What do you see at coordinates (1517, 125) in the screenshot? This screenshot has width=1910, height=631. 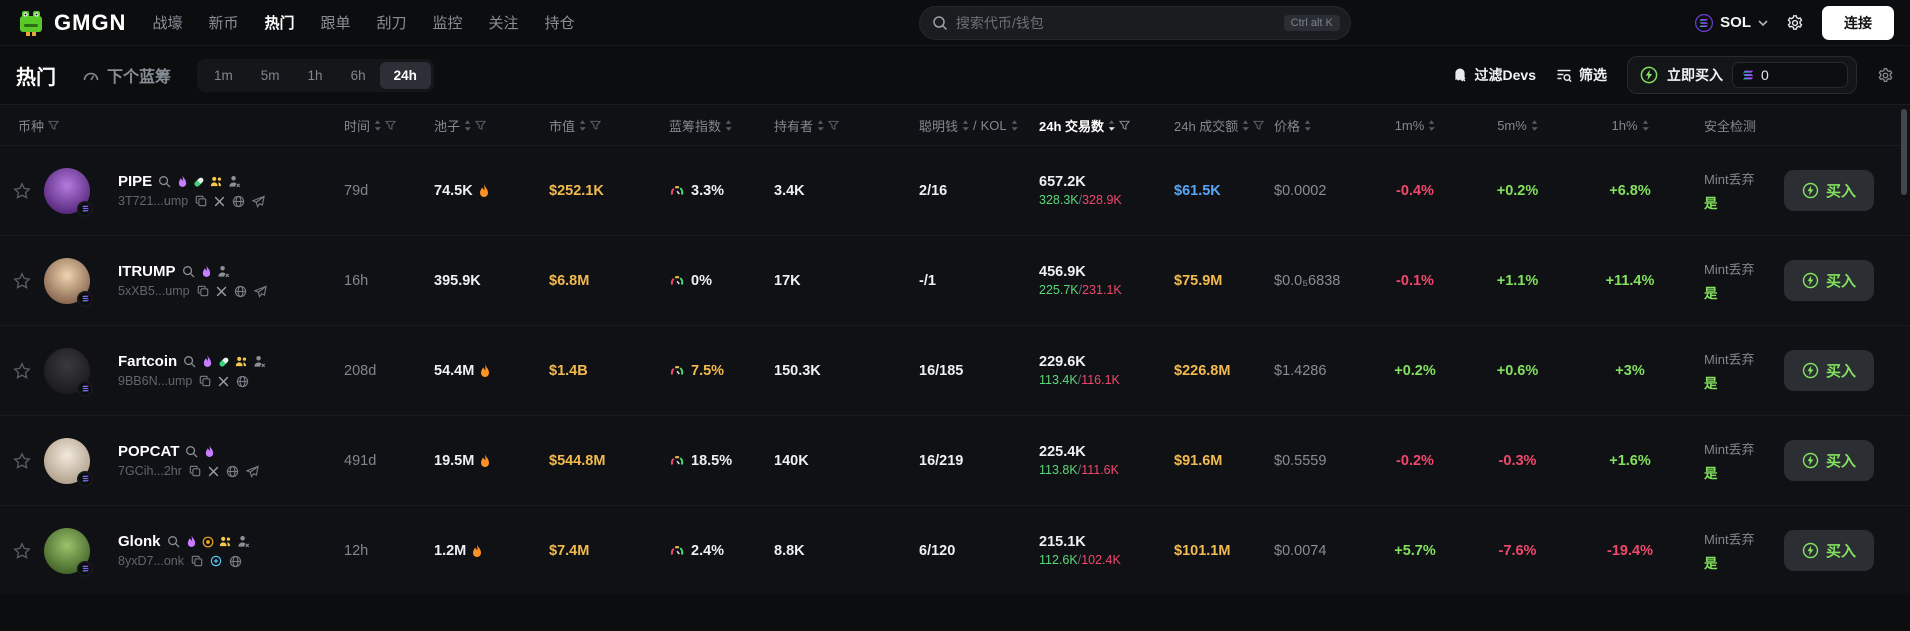 I see `header-5m: 5m%` at bounding box center [1517, 125].